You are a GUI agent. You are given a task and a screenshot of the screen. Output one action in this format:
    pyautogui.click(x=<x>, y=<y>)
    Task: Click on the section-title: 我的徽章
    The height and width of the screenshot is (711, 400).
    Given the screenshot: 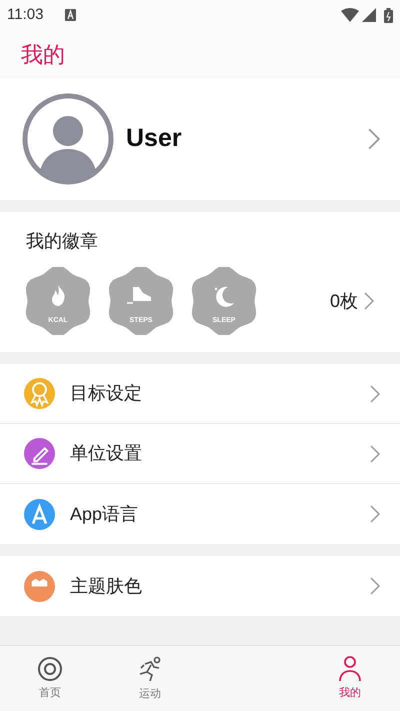 What is the action you would take?
    pyautogui.click(x=62, y=241)
    